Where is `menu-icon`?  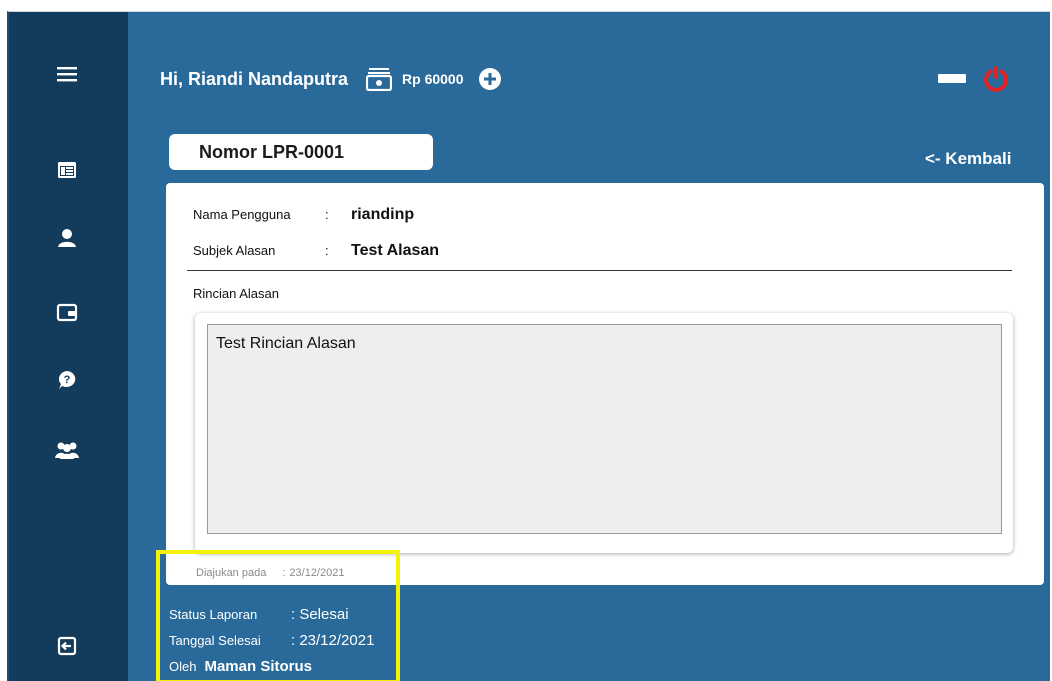
menu-icon is located at coordinates (67, 74).